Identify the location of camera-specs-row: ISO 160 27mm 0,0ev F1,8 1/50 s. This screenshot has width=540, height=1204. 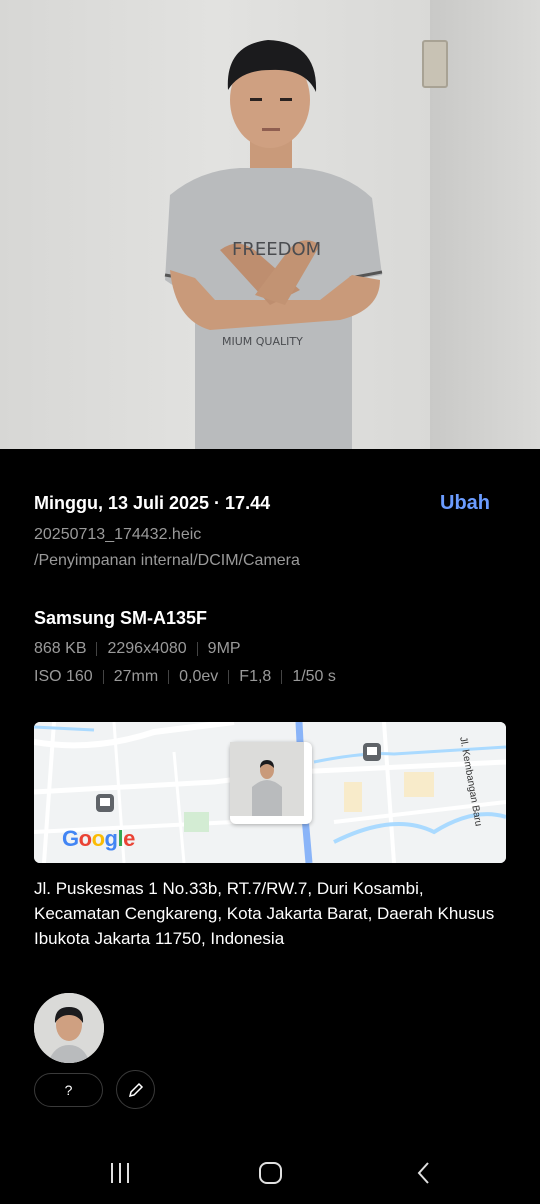
(274, 677).